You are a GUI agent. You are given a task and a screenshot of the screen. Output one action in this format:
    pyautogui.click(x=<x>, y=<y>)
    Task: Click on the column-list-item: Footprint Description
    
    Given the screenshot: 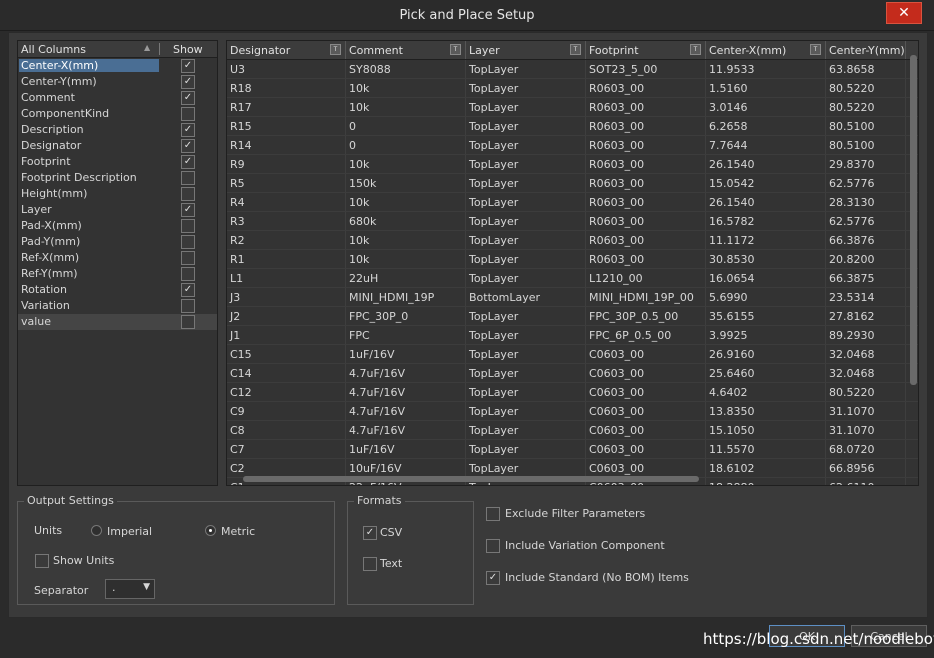 What is the action you would take?
    pyautogui.click(x=117, y=178)
    